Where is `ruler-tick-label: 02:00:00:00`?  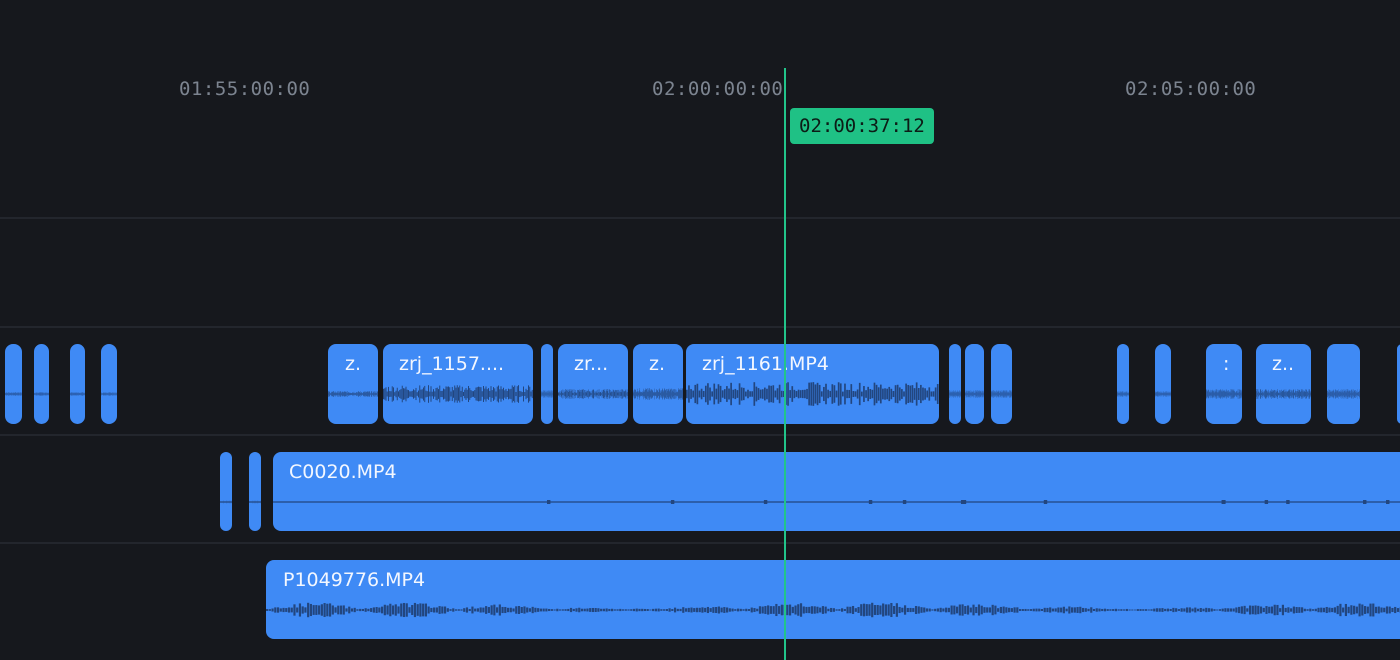 ruler-tick-label: 02:00:00:00 is located at coordinates (718, 89).